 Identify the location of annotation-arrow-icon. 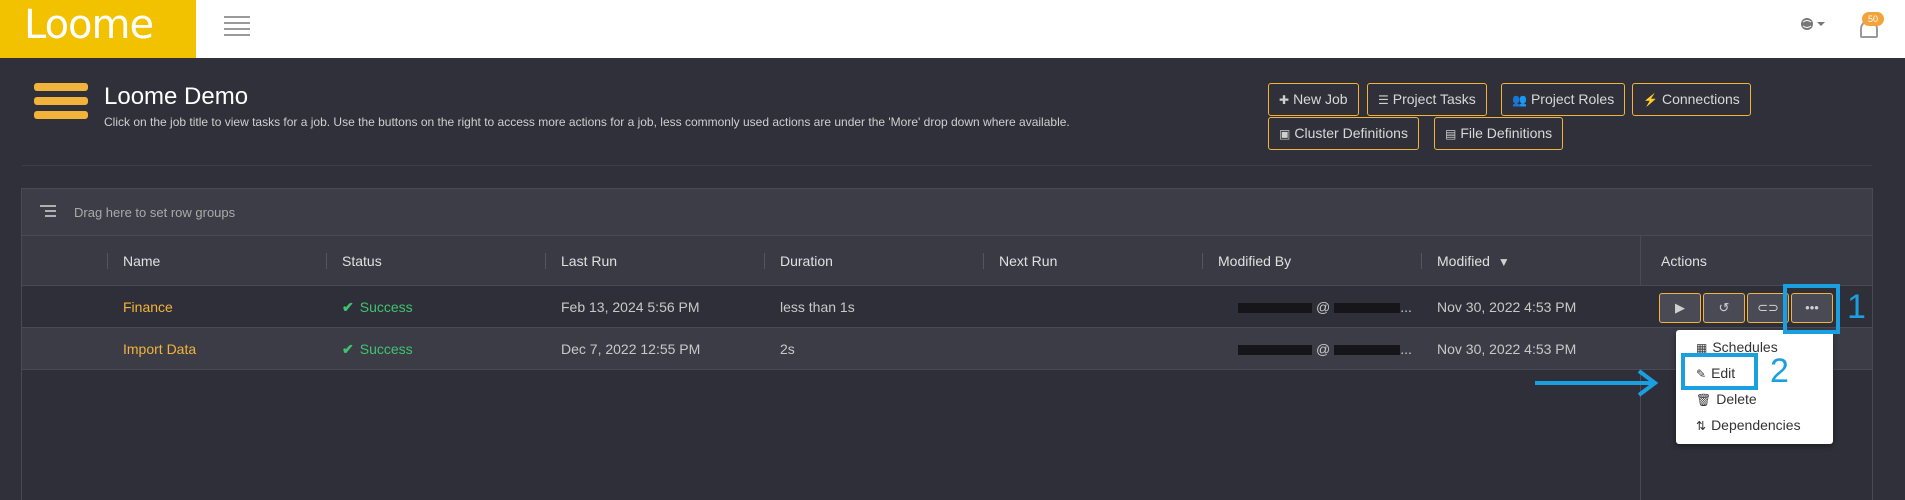
(1597, 383).